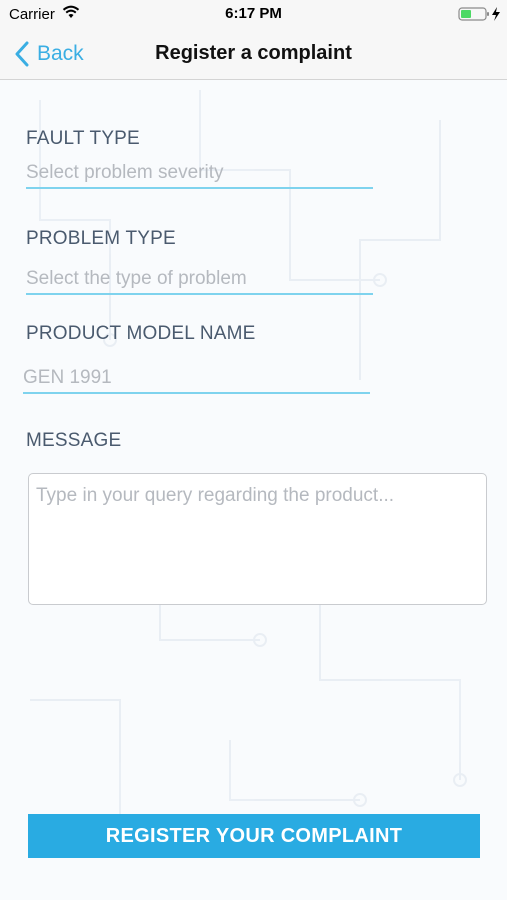 The image size is (507, 900). I want to click on battery-icon, so click(479, 14).